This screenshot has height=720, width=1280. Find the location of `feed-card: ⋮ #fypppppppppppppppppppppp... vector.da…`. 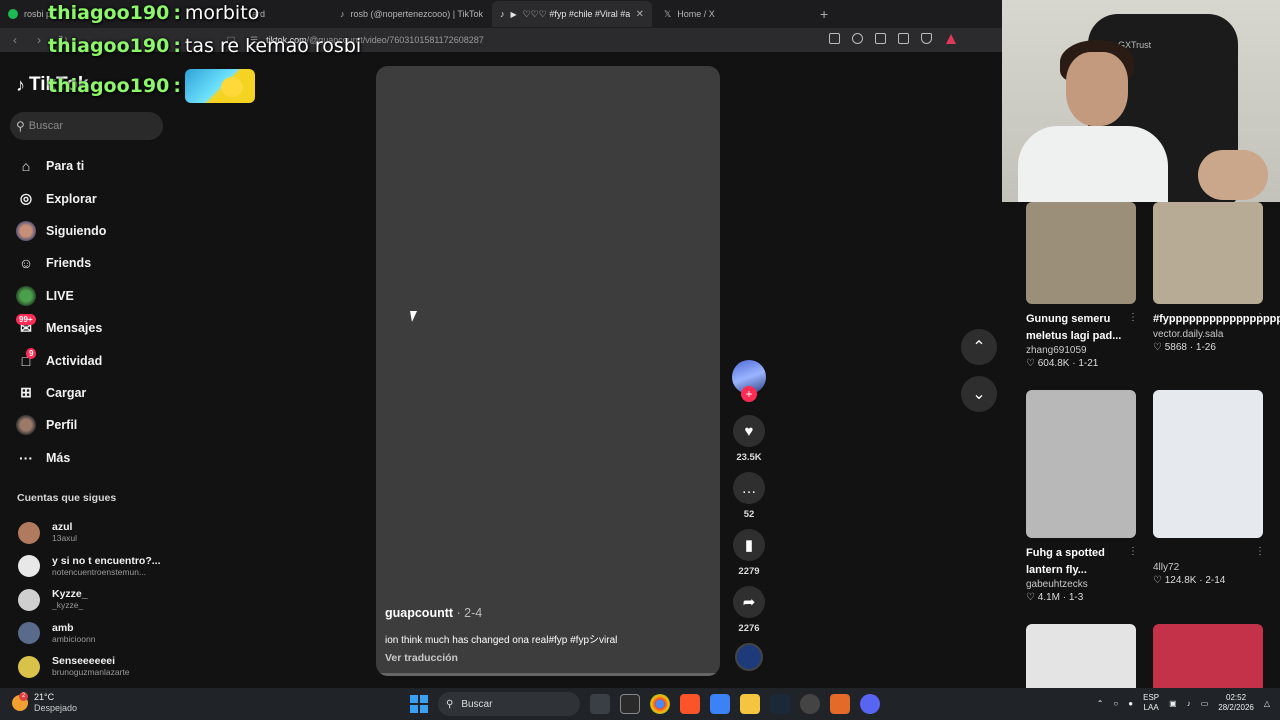

feed-card: ⋮ #fypppppppppppppppppppppp... vector.da… is located at coordinates (1216, 277).